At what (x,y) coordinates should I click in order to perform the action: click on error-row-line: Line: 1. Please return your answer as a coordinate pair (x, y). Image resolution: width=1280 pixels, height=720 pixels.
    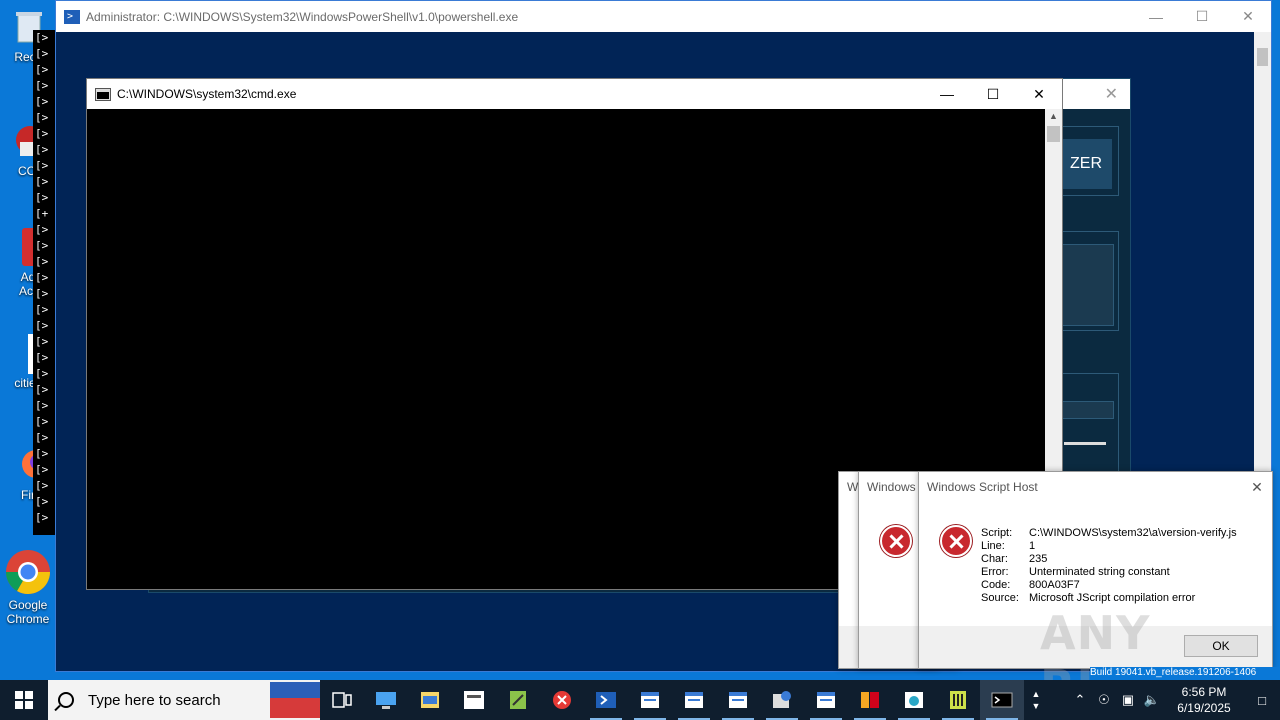
    Looking at the image, I should click on (1109, 546).